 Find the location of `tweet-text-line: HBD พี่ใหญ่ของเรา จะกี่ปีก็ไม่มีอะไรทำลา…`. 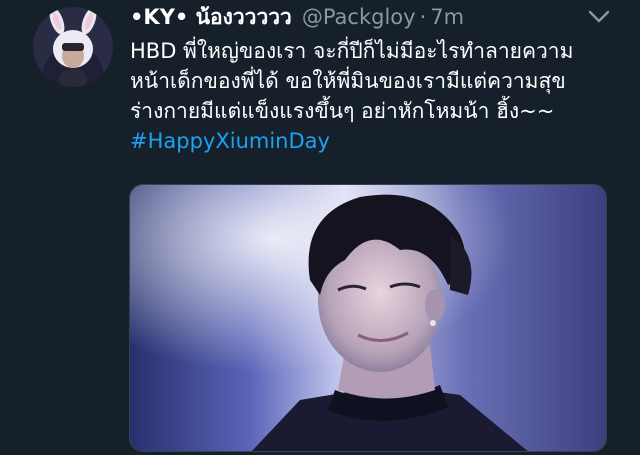

tweet-text-line: HBD พี่ใหญ่ของเรา จะกี่ปีก็ไม่มีอะไรทำลา… is located at coordinates (352, 51).